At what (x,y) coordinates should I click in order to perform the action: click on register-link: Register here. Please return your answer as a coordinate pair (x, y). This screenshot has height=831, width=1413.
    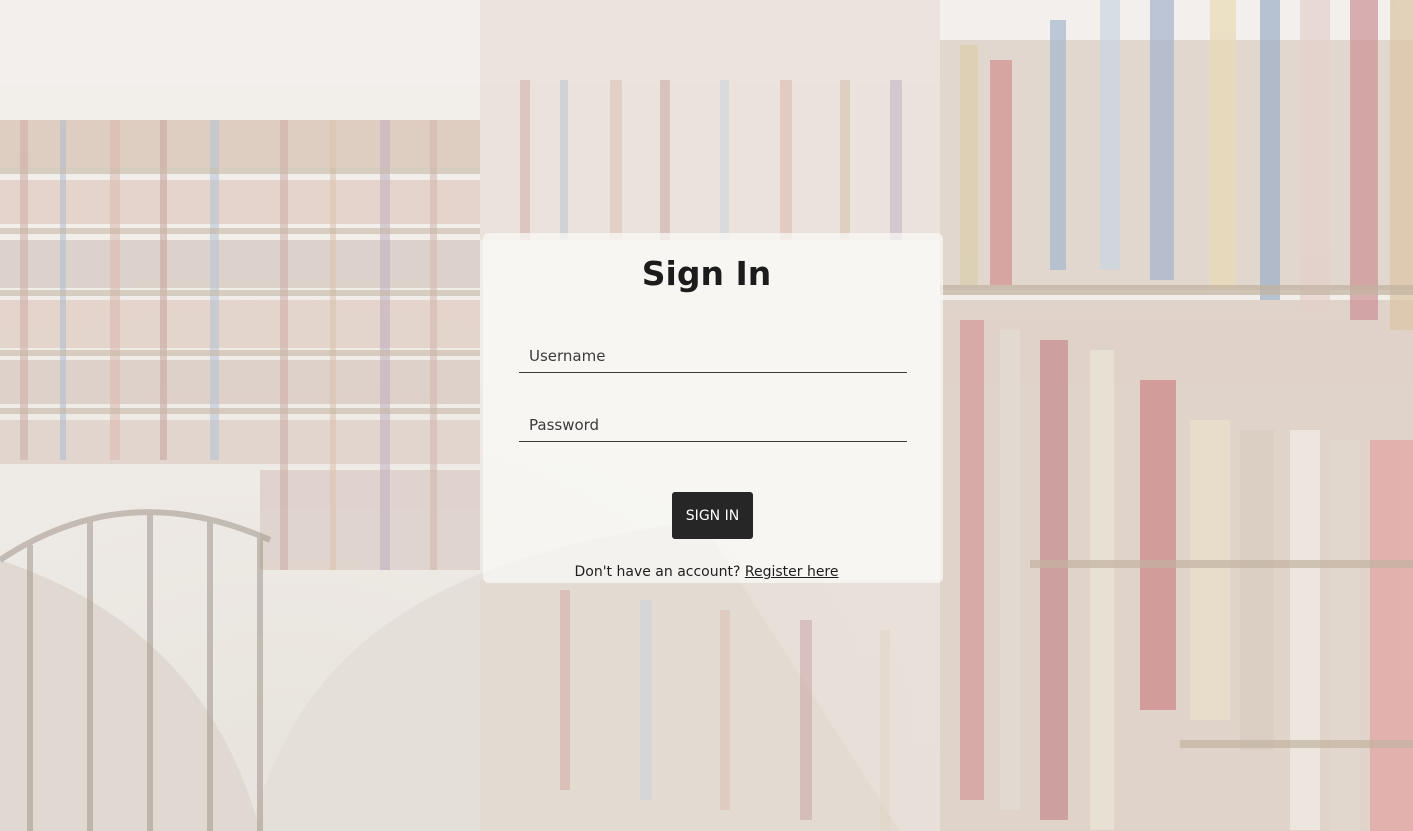
    Looking at the image, I should click on (792, 572).